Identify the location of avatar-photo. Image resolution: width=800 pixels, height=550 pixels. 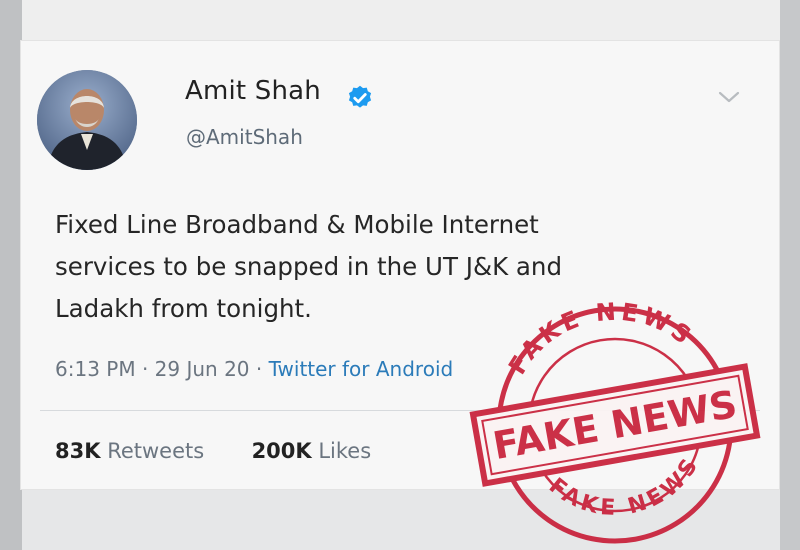
(87, 120).